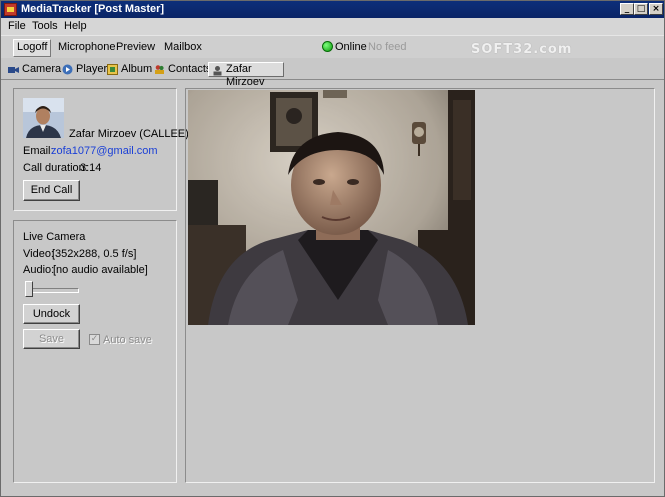 The image size is (665, 497). Describe the element at coordinates (627, 9) in the screenshot. I see `minimize-button: _` at that location.